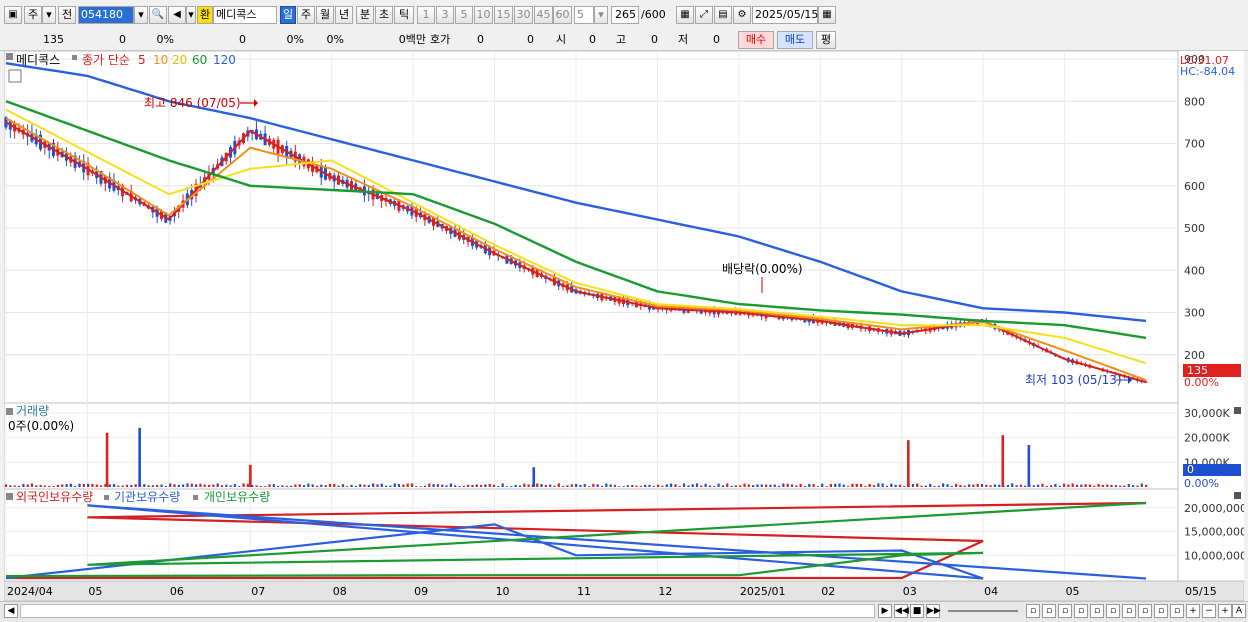  Describe the element at coordinates (205, 15) in the screenshot. I see `hwan-button: 환` at that location.